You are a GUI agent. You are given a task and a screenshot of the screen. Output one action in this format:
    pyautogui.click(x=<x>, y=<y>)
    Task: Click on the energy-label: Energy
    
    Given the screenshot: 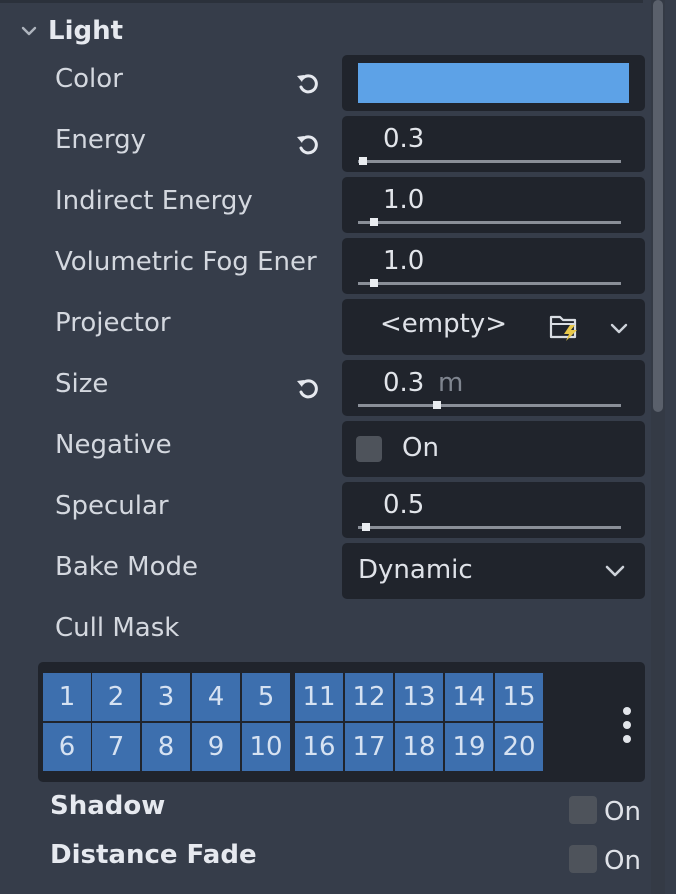 What is the action you would take?
    pyautogui.click(x=101, y=140)
    